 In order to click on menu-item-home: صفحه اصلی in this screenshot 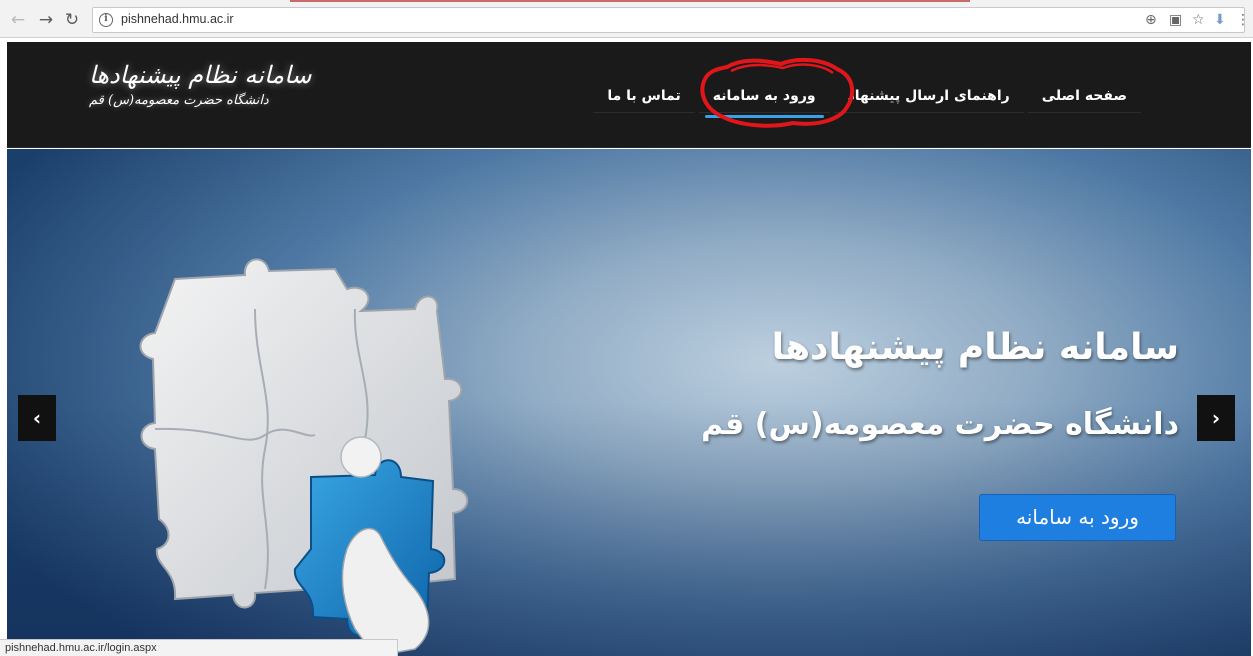, I will do `click(1084, 96)`.